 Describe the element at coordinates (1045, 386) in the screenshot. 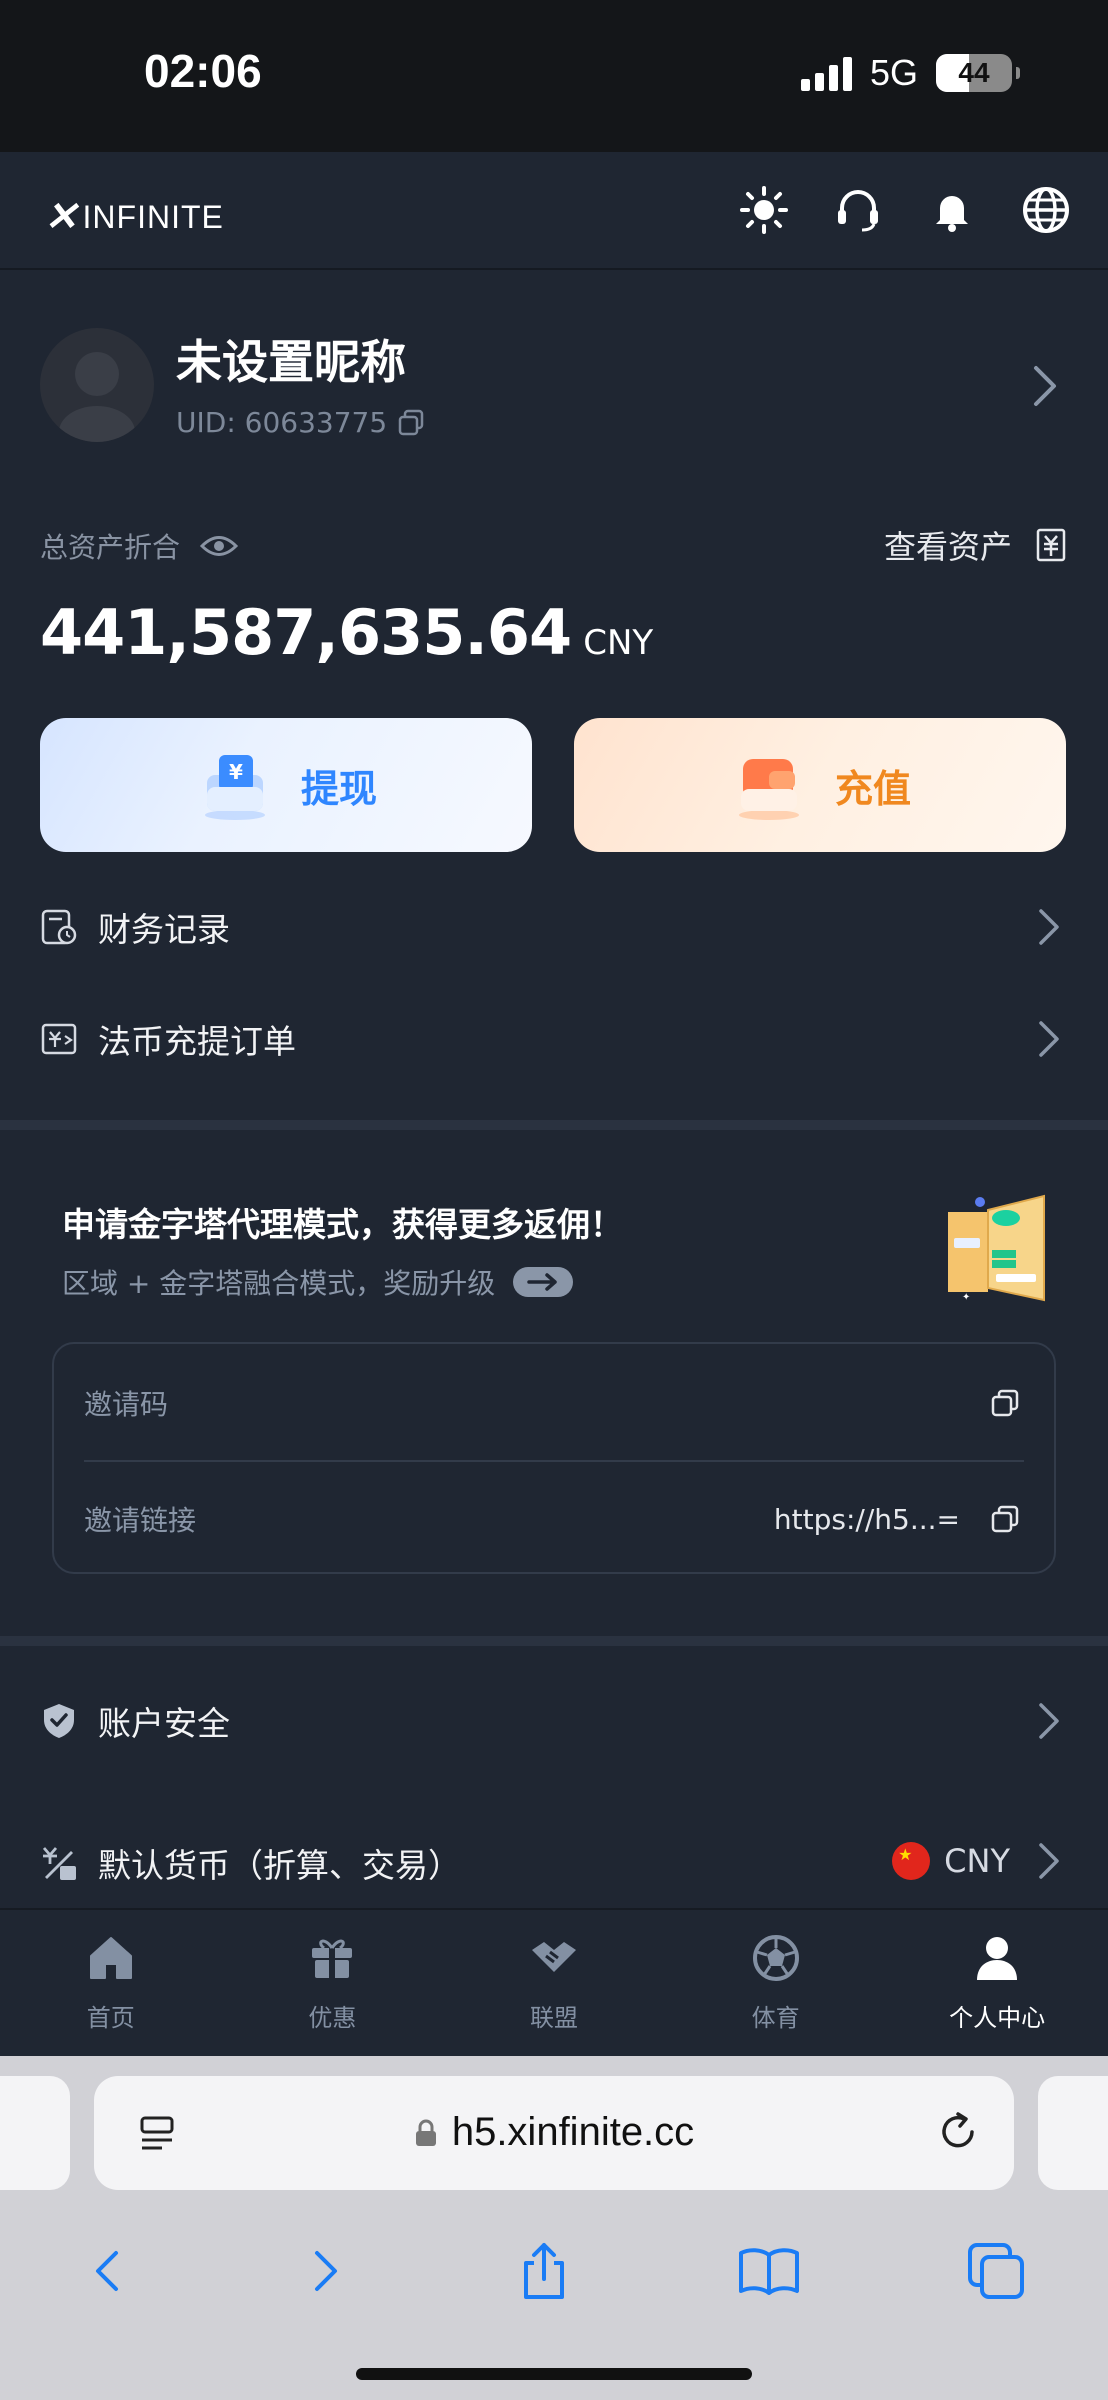

I see `profile-chevron-right-icon` at that location.